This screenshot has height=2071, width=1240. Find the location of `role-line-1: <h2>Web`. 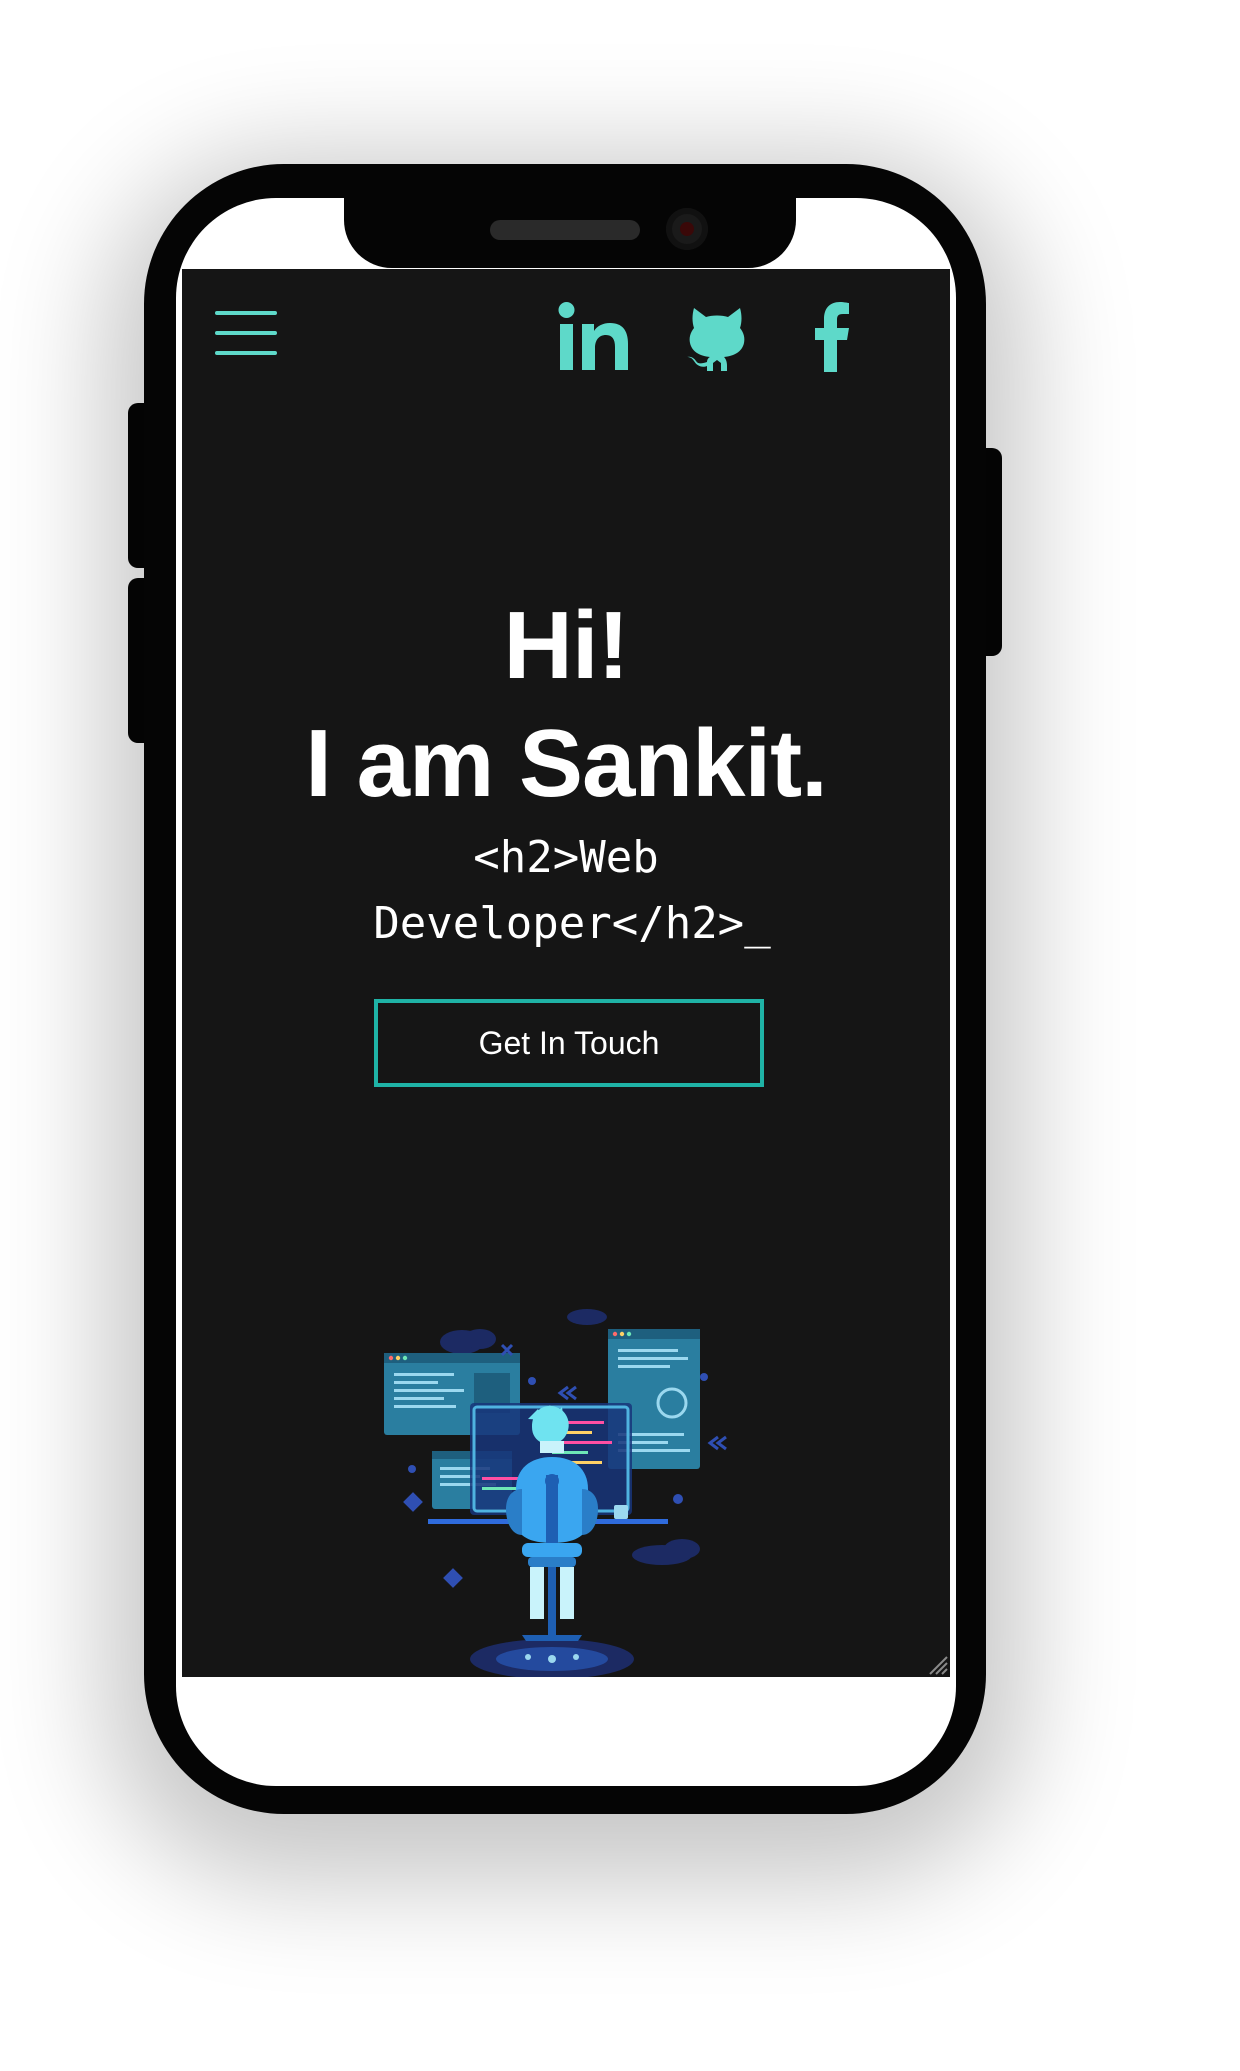

role-line-1: <h2>Web is located at coordinates (566, 857).